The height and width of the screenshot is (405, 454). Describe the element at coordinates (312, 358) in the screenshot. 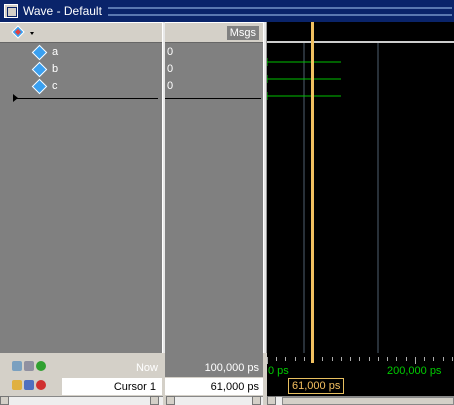

I see `ruler-cursor-mark` at that location.